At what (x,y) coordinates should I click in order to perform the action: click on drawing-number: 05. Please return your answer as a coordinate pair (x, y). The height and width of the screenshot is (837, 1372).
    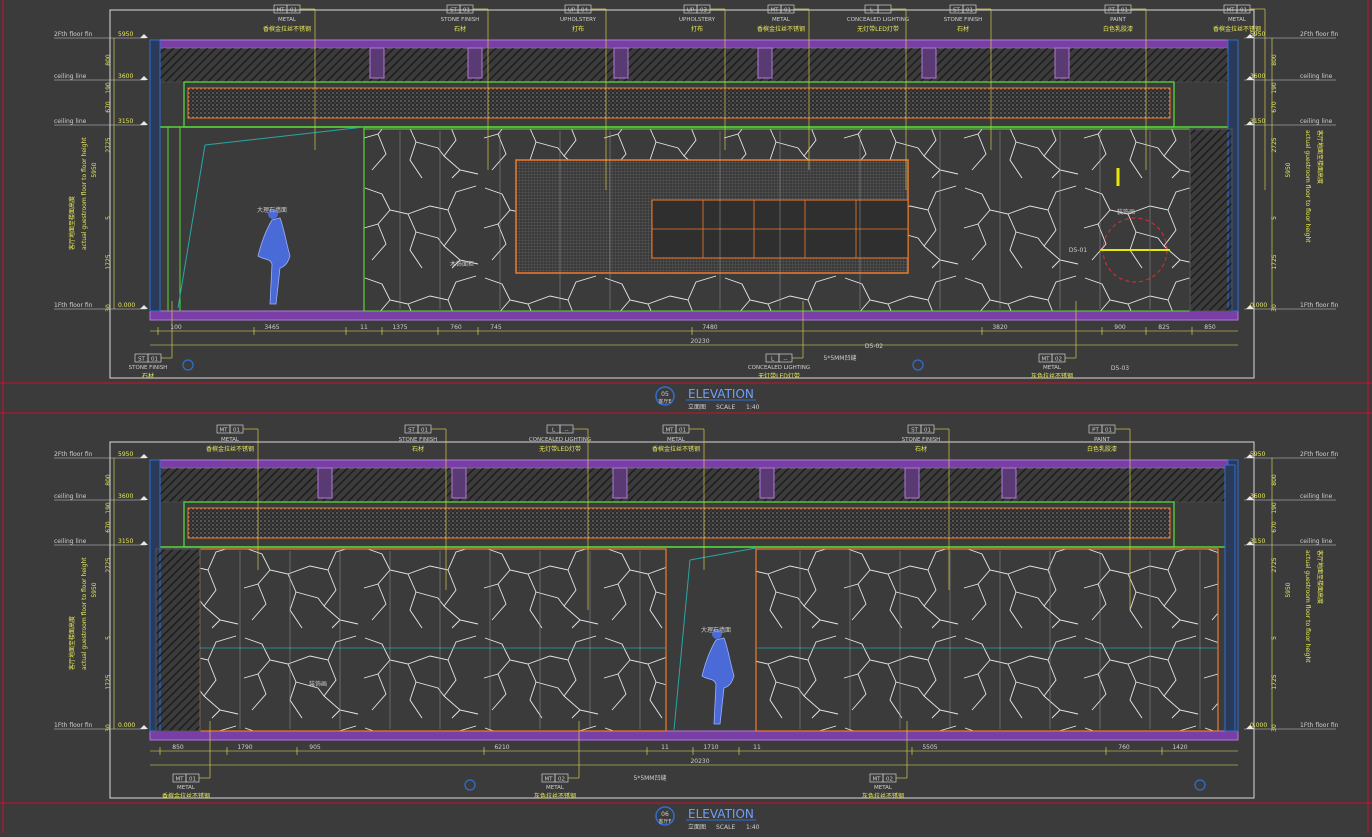
    Looking at the image, I should click on (665, 394).